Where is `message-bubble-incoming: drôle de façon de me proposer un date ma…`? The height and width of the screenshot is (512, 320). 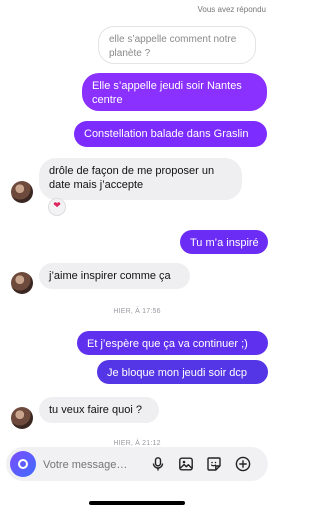
message-bubble-incoming: drôle de façon de me proposer un date ma… is located at coordinates (140, 179).